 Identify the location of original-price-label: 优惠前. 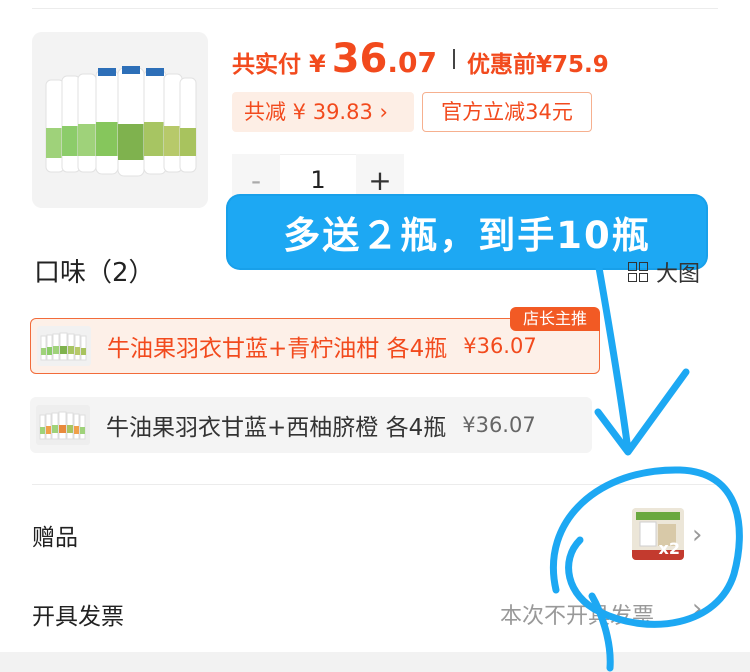
(501, 65).